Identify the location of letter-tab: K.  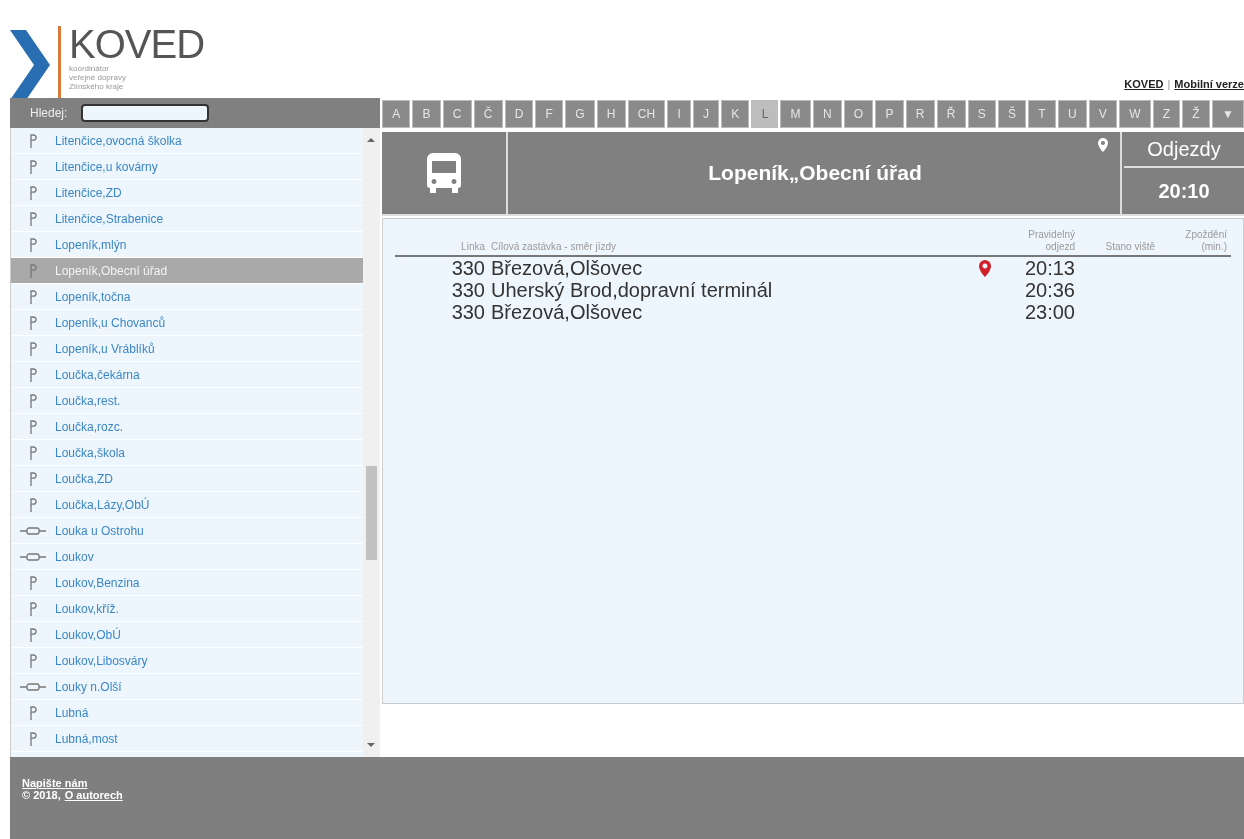
(735, 114).